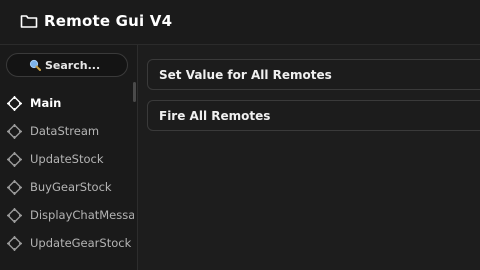 The height and width of the screenshot is (270, 480). What do you see at coordinates (29, 21) in the screenshot?
I see `folder-icon` at bounding box center [29, 21].